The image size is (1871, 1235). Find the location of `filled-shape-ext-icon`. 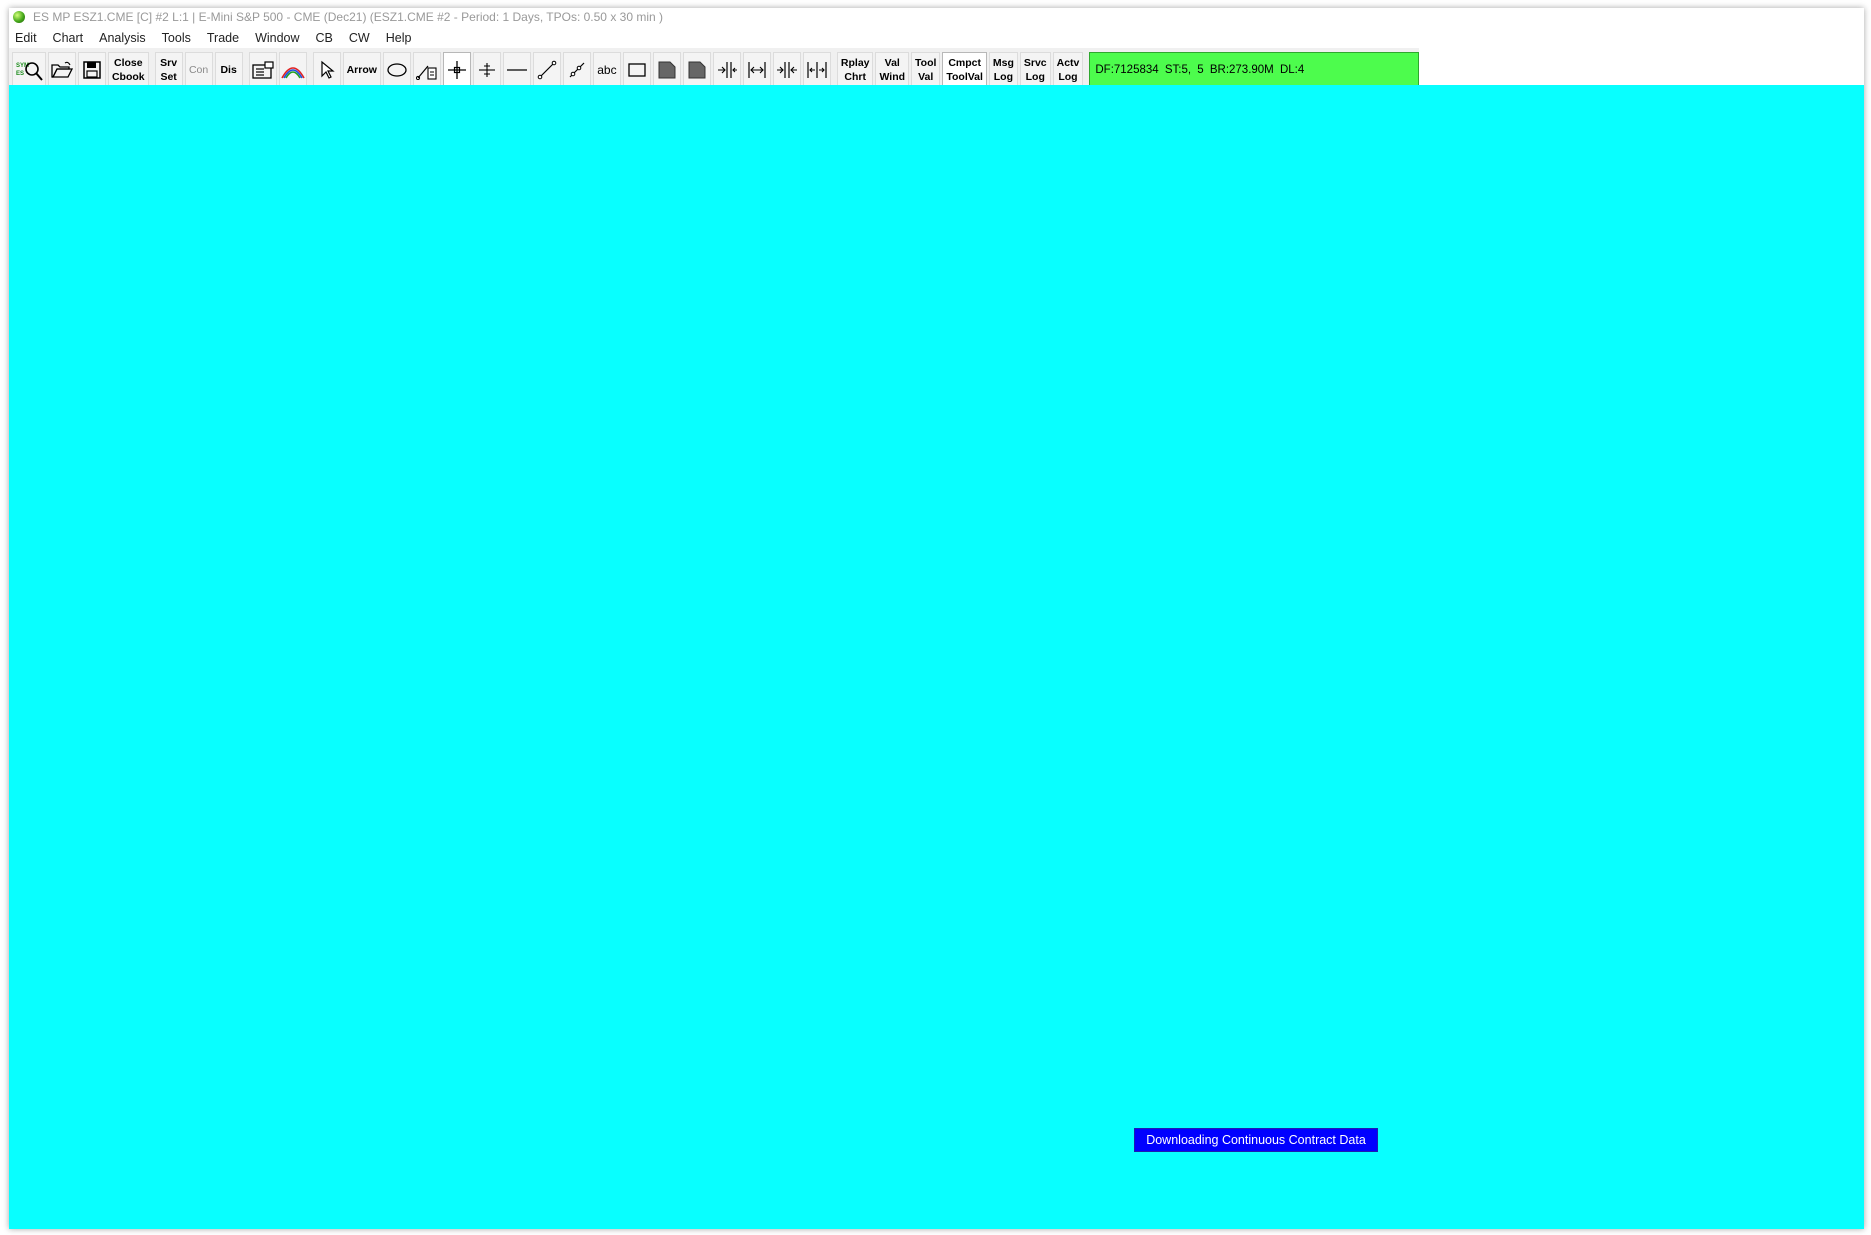

filled-shape-ext-icon is located at coordinates (697, 69).